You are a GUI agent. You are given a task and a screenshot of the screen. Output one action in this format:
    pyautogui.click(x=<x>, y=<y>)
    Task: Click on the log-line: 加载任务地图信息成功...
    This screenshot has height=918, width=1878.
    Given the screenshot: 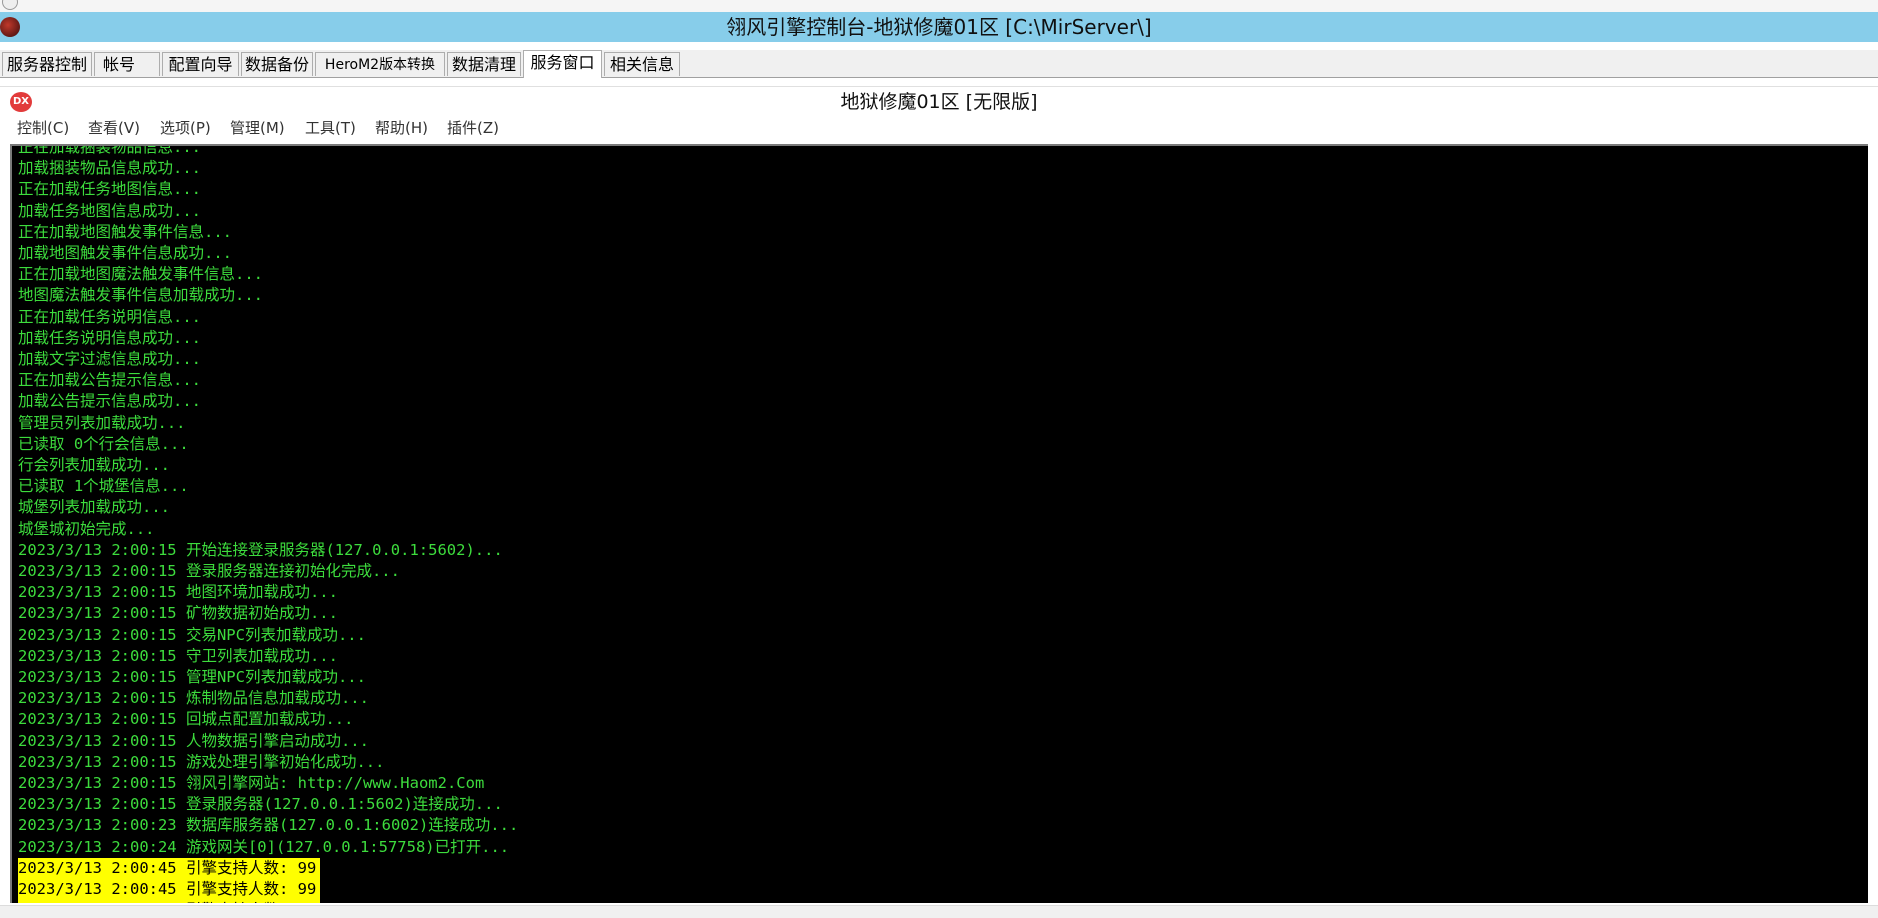 What is the action you would take?
    pyautogui.click(x=109, y=210)
    